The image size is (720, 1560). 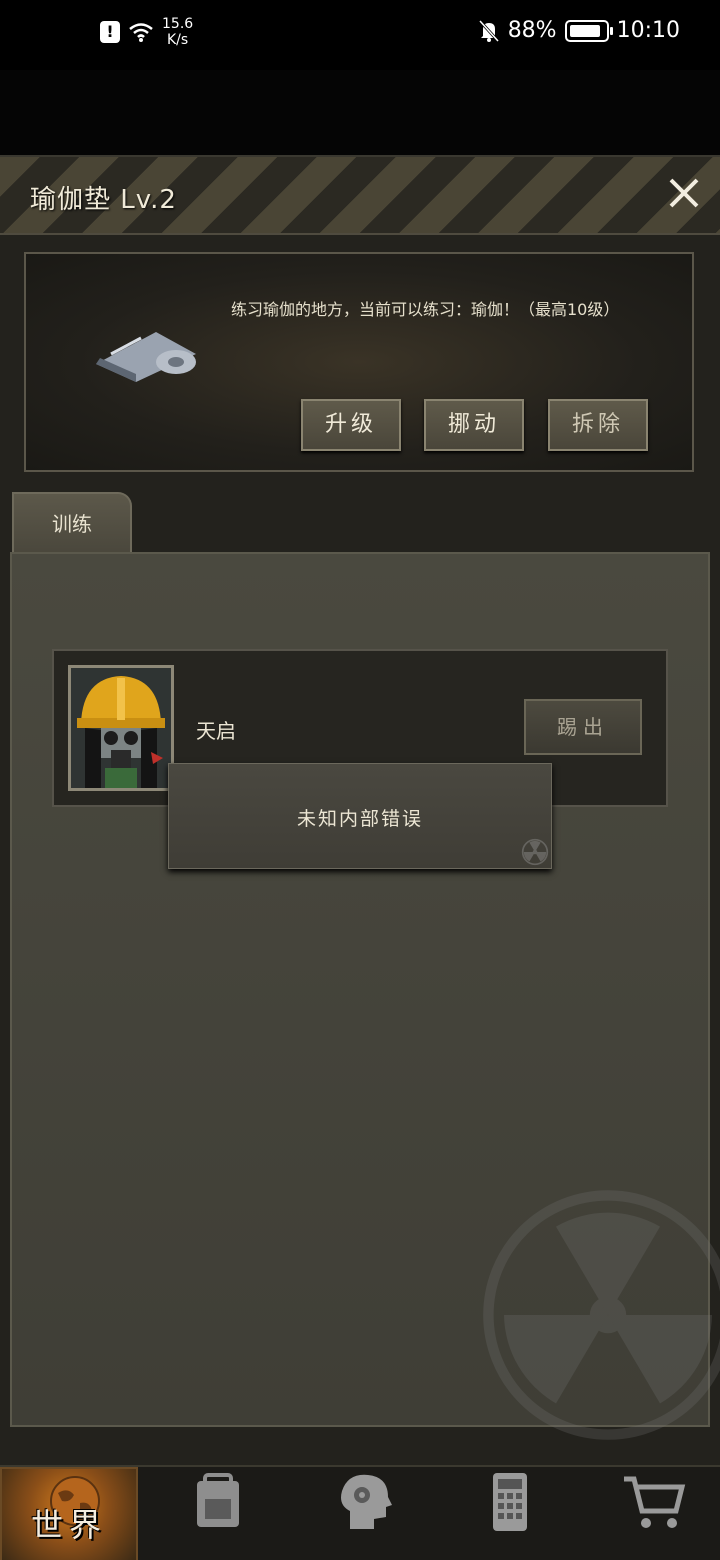 I want to click on kick-button: 踢出, so click(x=583, y=727).